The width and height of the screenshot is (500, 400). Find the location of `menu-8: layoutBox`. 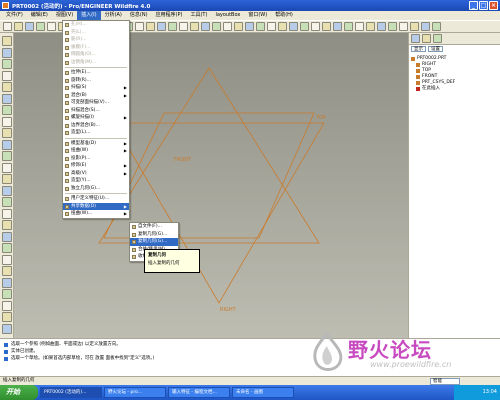

menu-8: layoutBox is located at coordinates (227, 15).